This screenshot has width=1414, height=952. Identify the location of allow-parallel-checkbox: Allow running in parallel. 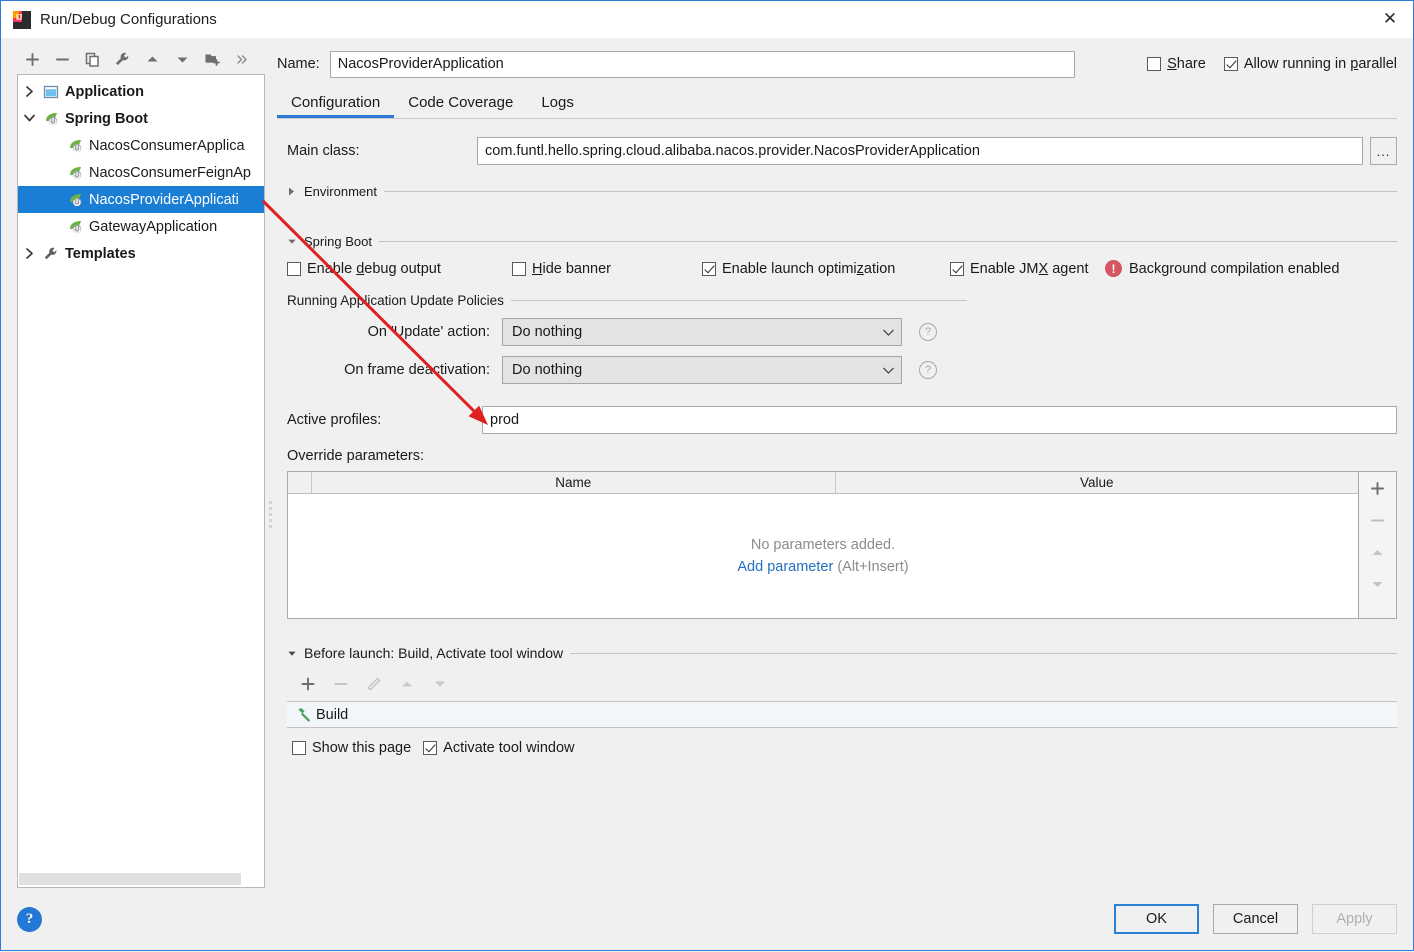
(1310, 64).